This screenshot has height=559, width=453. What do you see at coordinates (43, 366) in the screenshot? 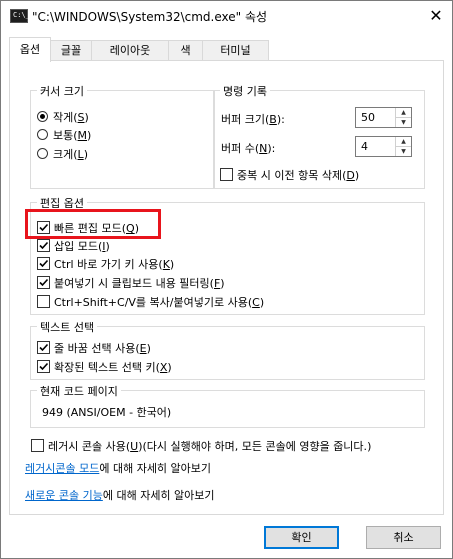
I see `extended-selection-keys-checkbox` at bounding box center [43, 366].